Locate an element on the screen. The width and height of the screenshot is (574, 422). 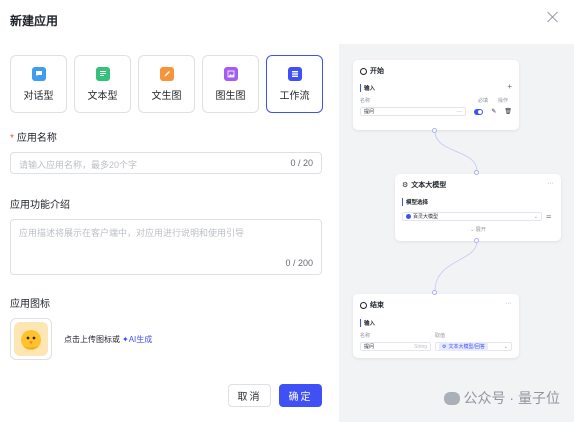
app-name-counter: 0 / 20 is located at coordinates (301, 163).